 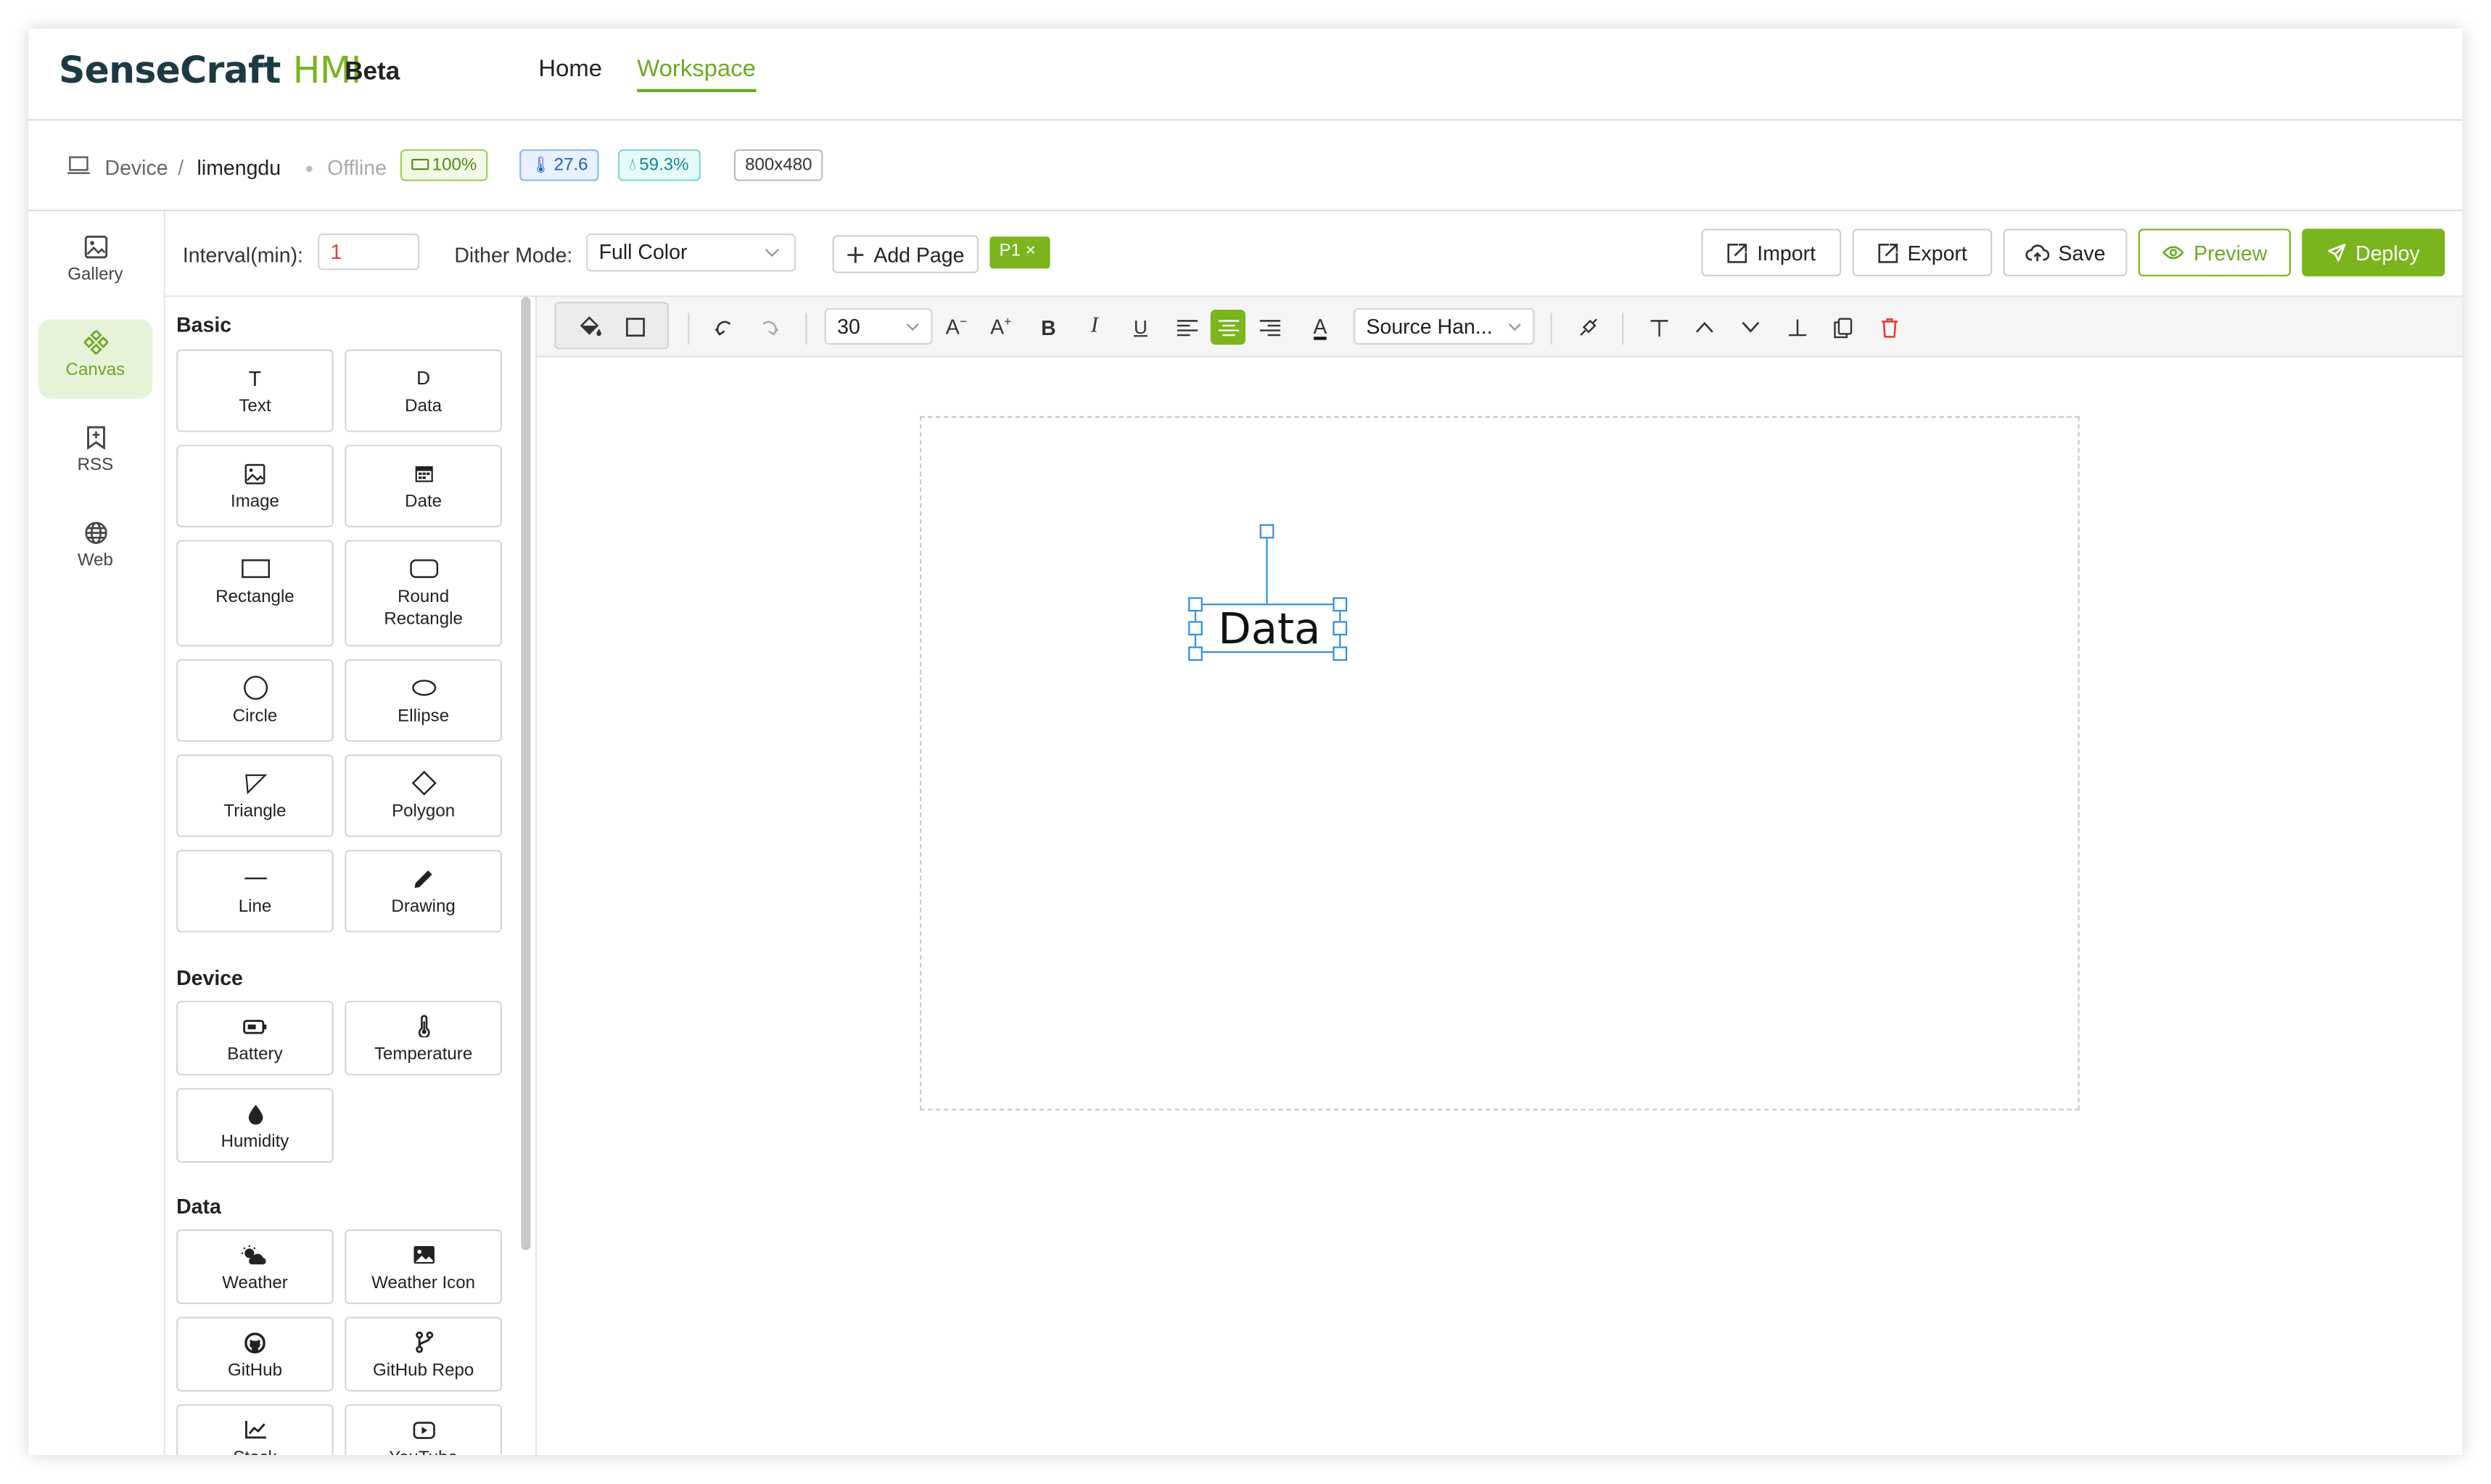 What do you see at coordinates (423, 879) in the screenshot?
I see `pencil-icon` at bounding box center [423, 879].